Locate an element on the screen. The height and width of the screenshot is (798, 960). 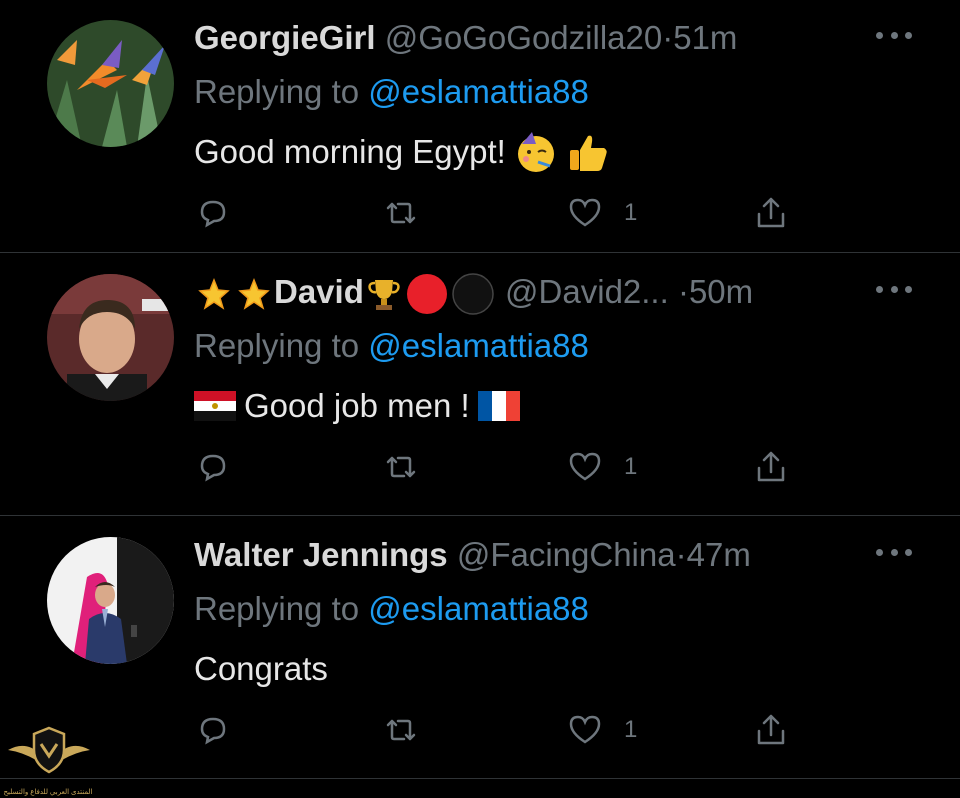
user-handle: @GoGoGodzilla20 is located at coordinates (523, 37).